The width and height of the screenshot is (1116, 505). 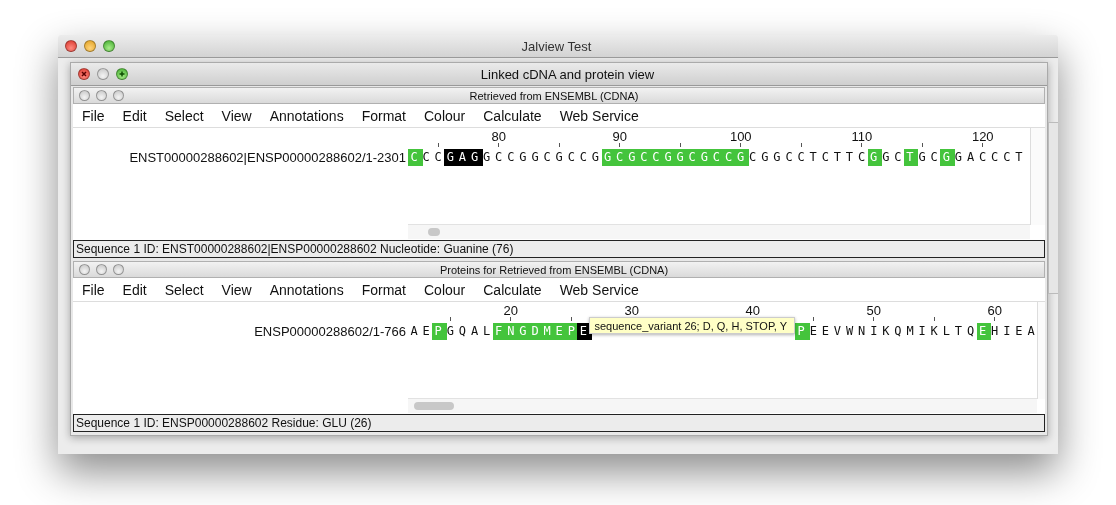 I want to click on frame-title: Linked cDNA and protein view, so click(x=567, y=74).